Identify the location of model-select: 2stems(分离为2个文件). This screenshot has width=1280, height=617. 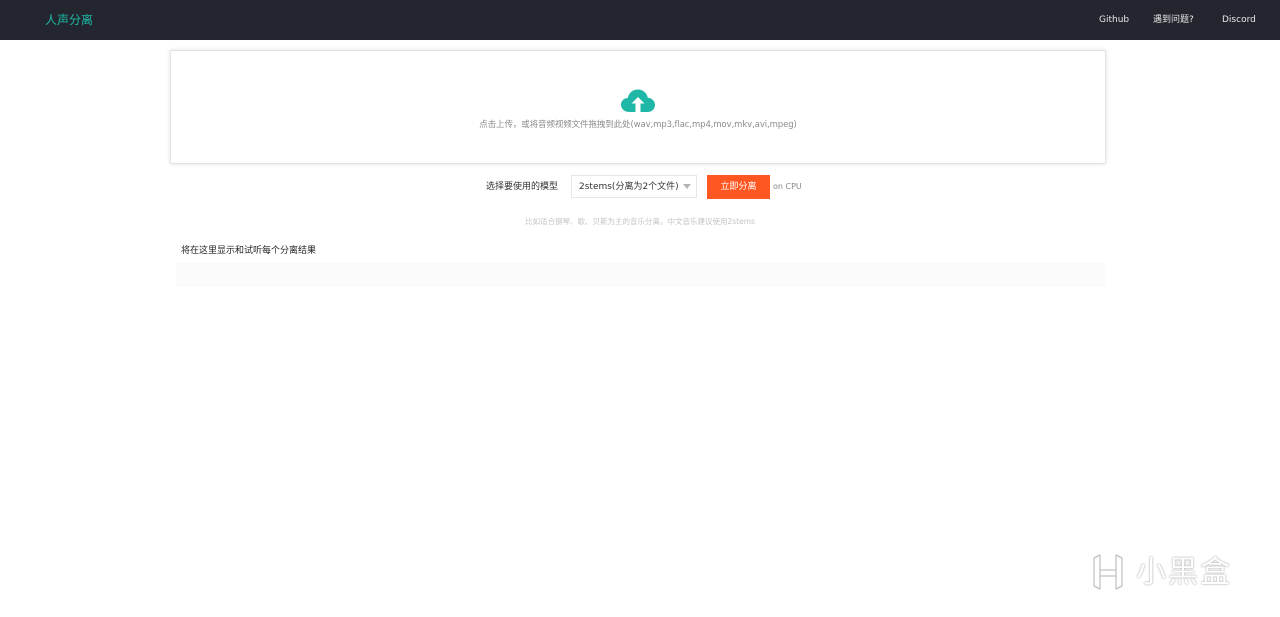
(634, 186).